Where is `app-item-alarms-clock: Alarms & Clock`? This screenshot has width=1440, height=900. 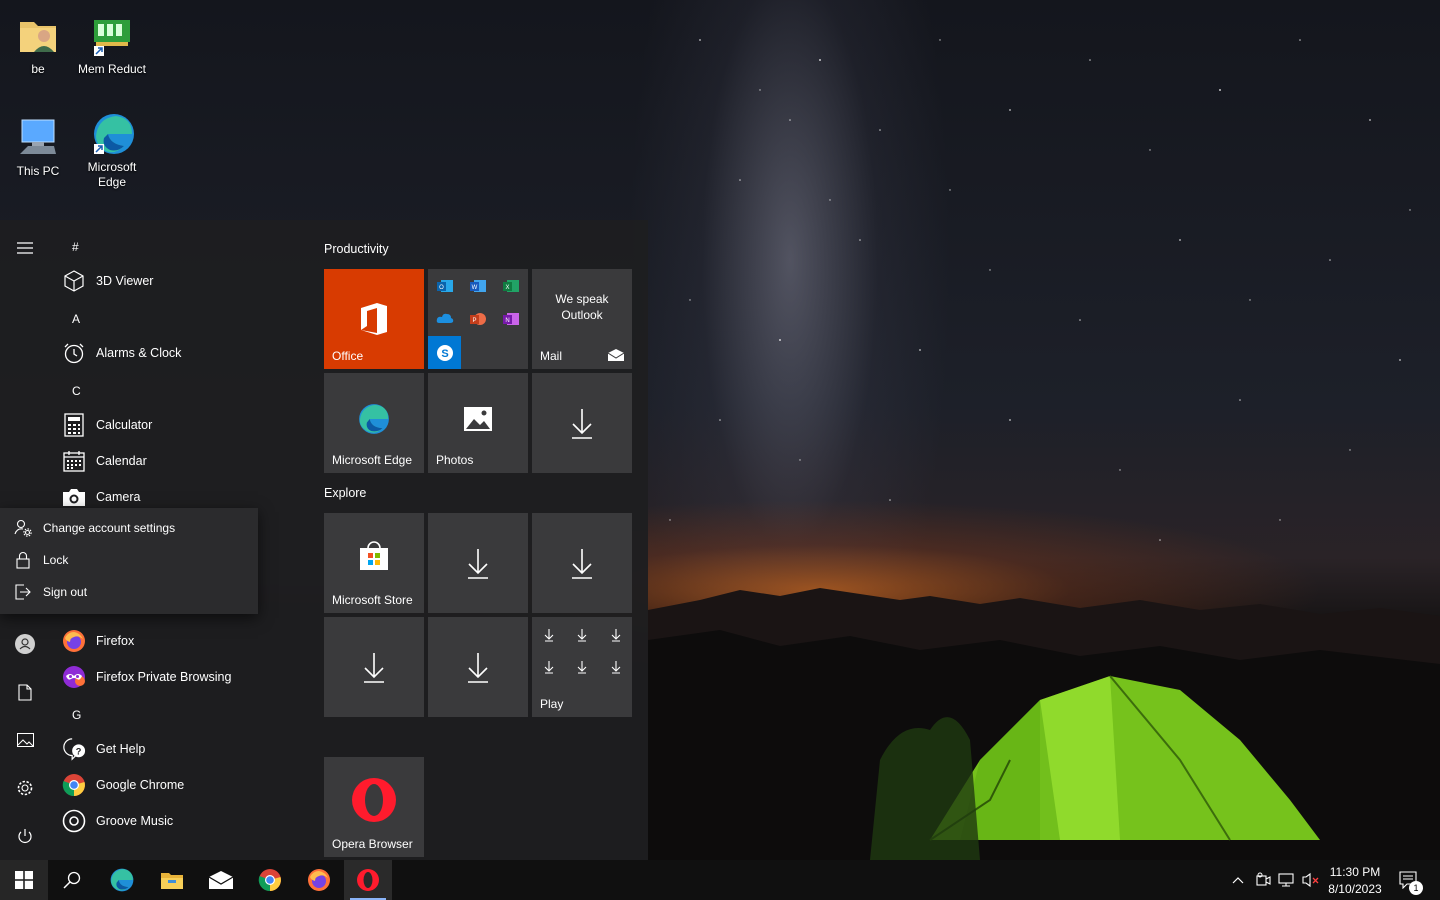 app-item-alarms-clock: Alarms & Clock is located at coordinates (181, 353).